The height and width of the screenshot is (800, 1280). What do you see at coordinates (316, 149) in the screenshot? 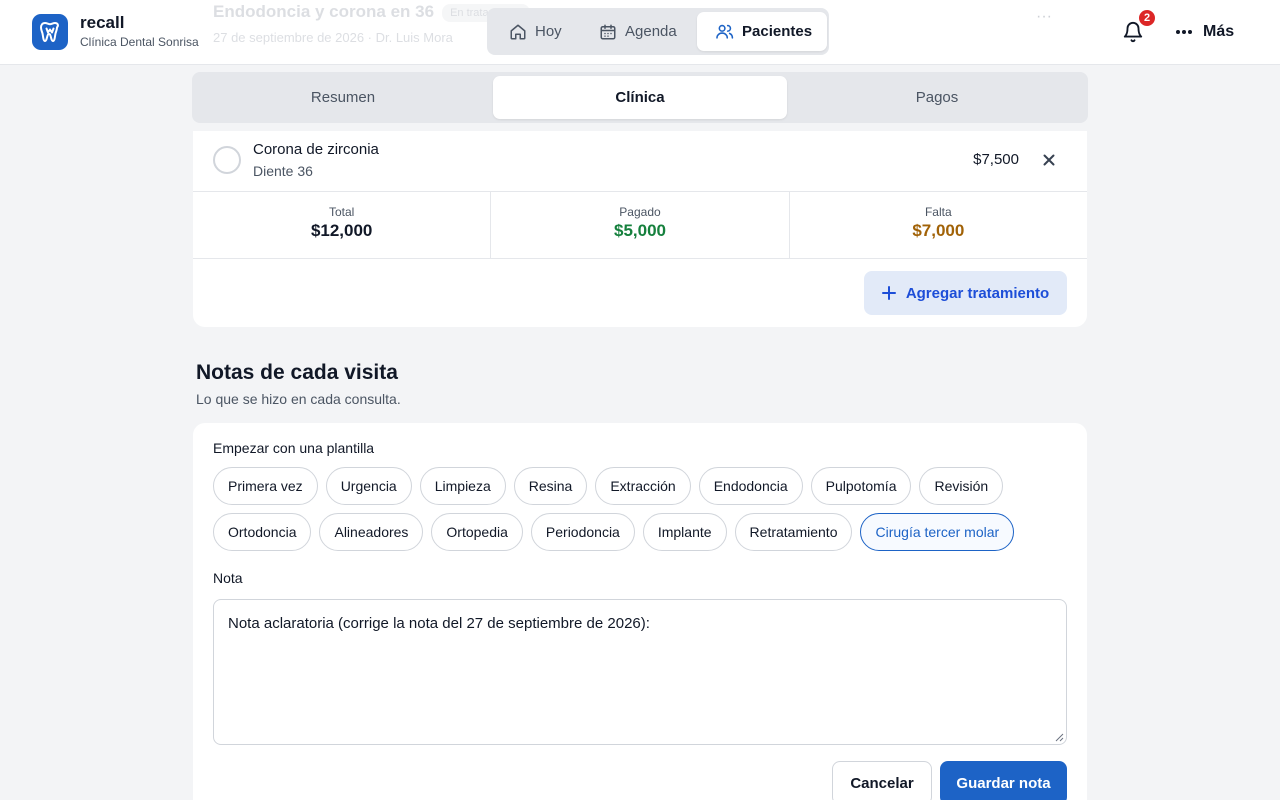
I see `treatment-name: Corona de zirconia` at bounding box center [316, 149].